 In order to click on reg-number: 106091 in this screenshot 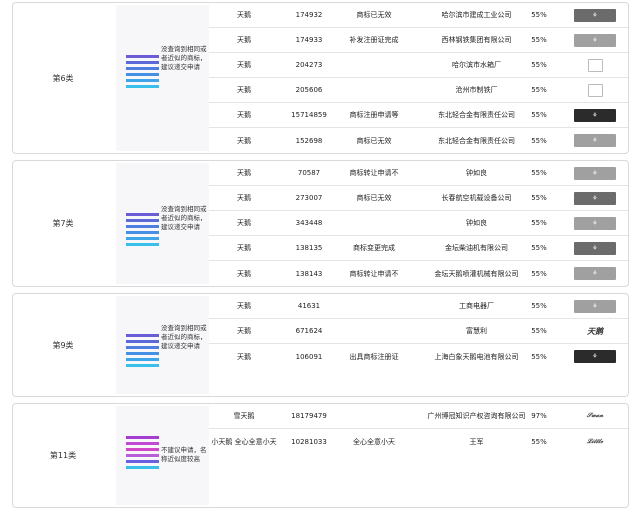, I will do `click(309, 356)`.